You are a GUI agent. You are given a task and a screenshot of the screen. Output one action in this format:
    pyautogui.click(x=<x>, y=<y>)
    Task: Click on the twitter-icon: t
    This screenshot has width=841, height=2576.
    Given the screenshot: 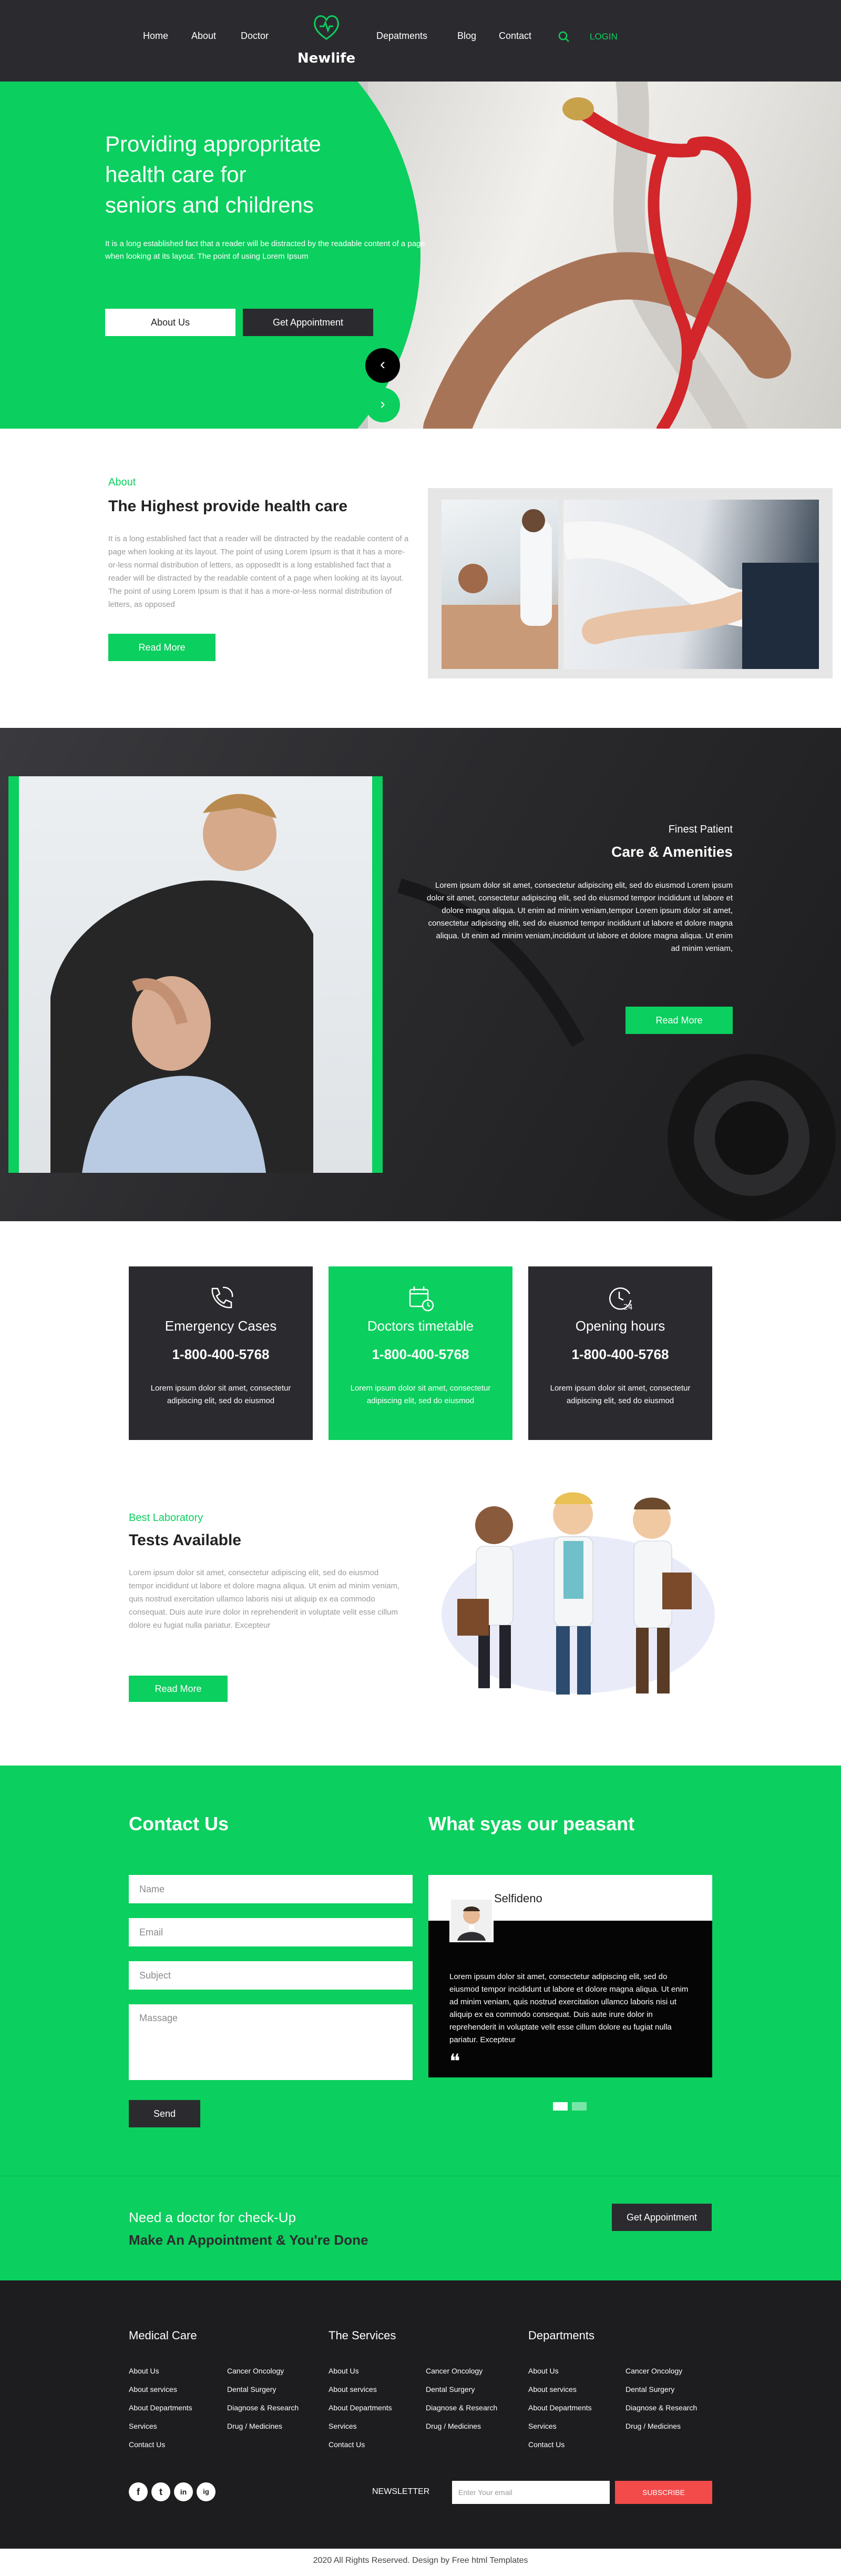 What is the action you would take?
    pyautogui.click(x=161, y=2492)
    